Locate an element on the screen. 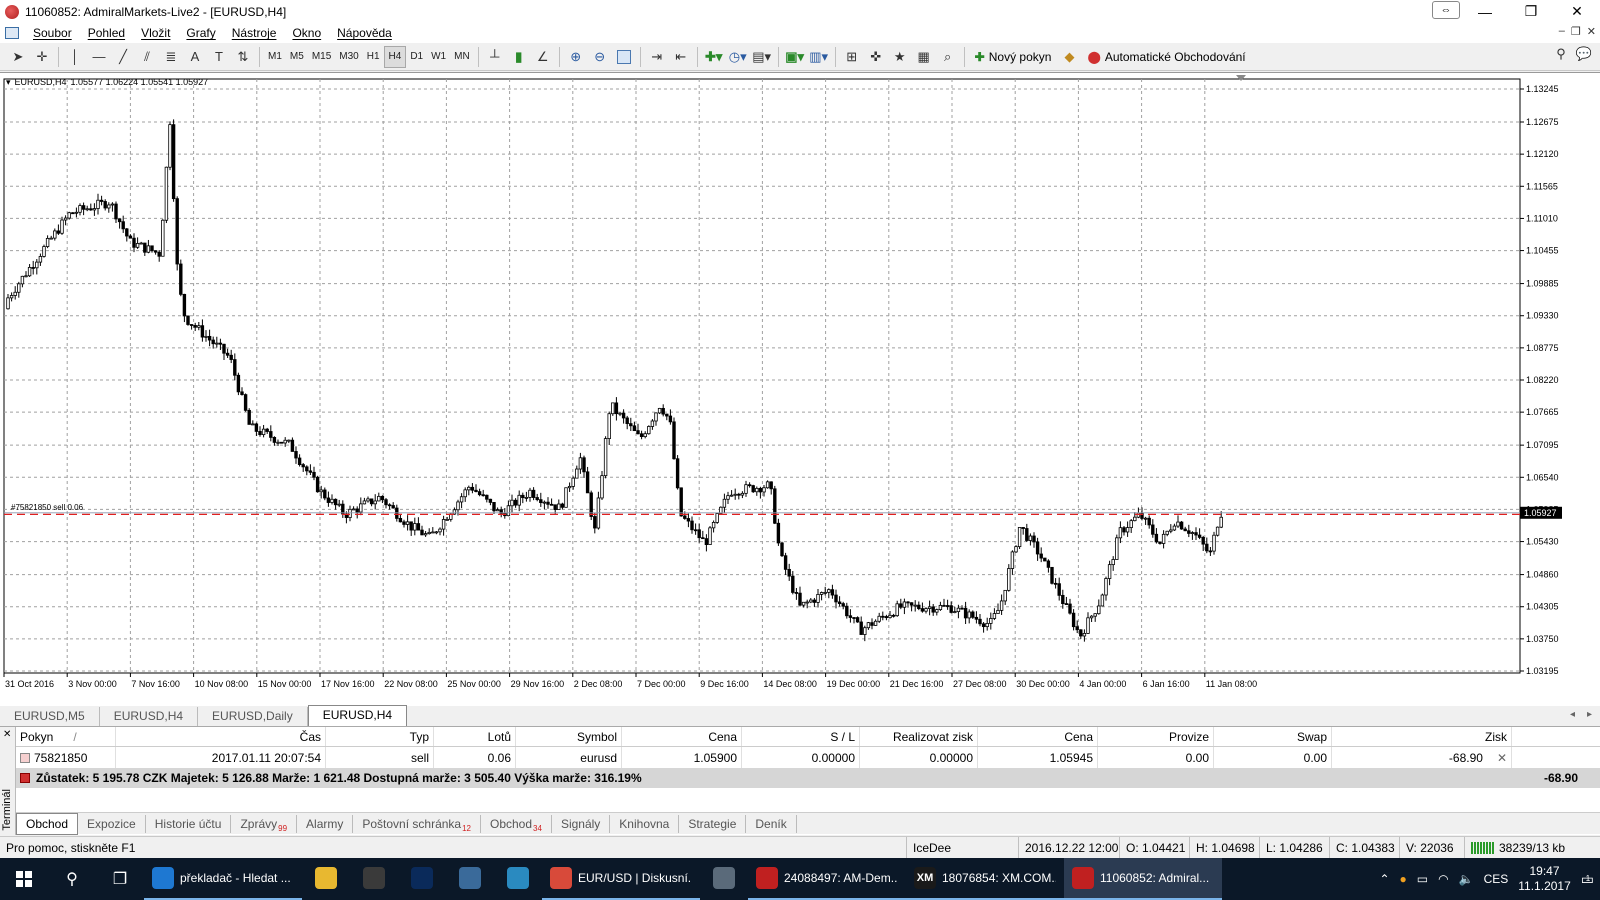 Image resolution: width=1600 pixels, height=900 pixels. data-window-icon: ✜ is located at coordinates (876, 57).